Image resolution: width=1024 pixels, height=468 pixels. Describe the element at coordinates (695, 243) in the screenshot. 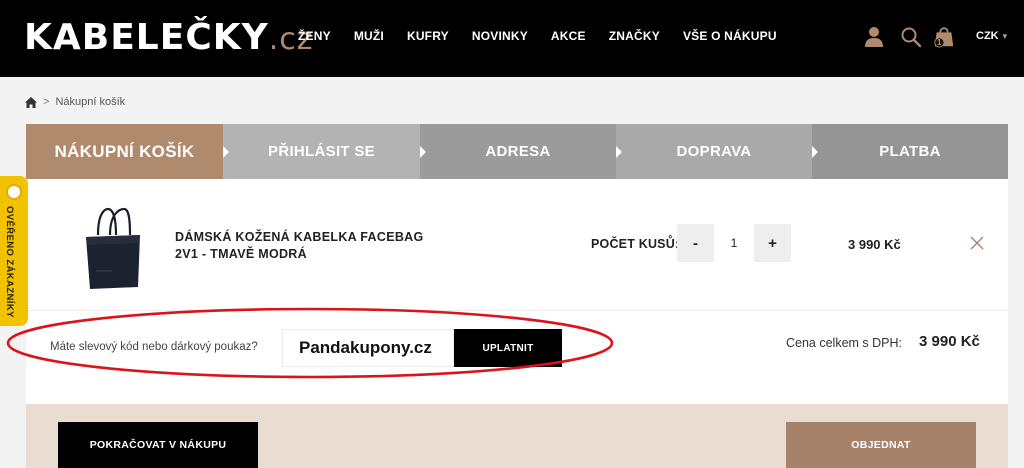

I see `quantity-decrease-button: -` at that location.